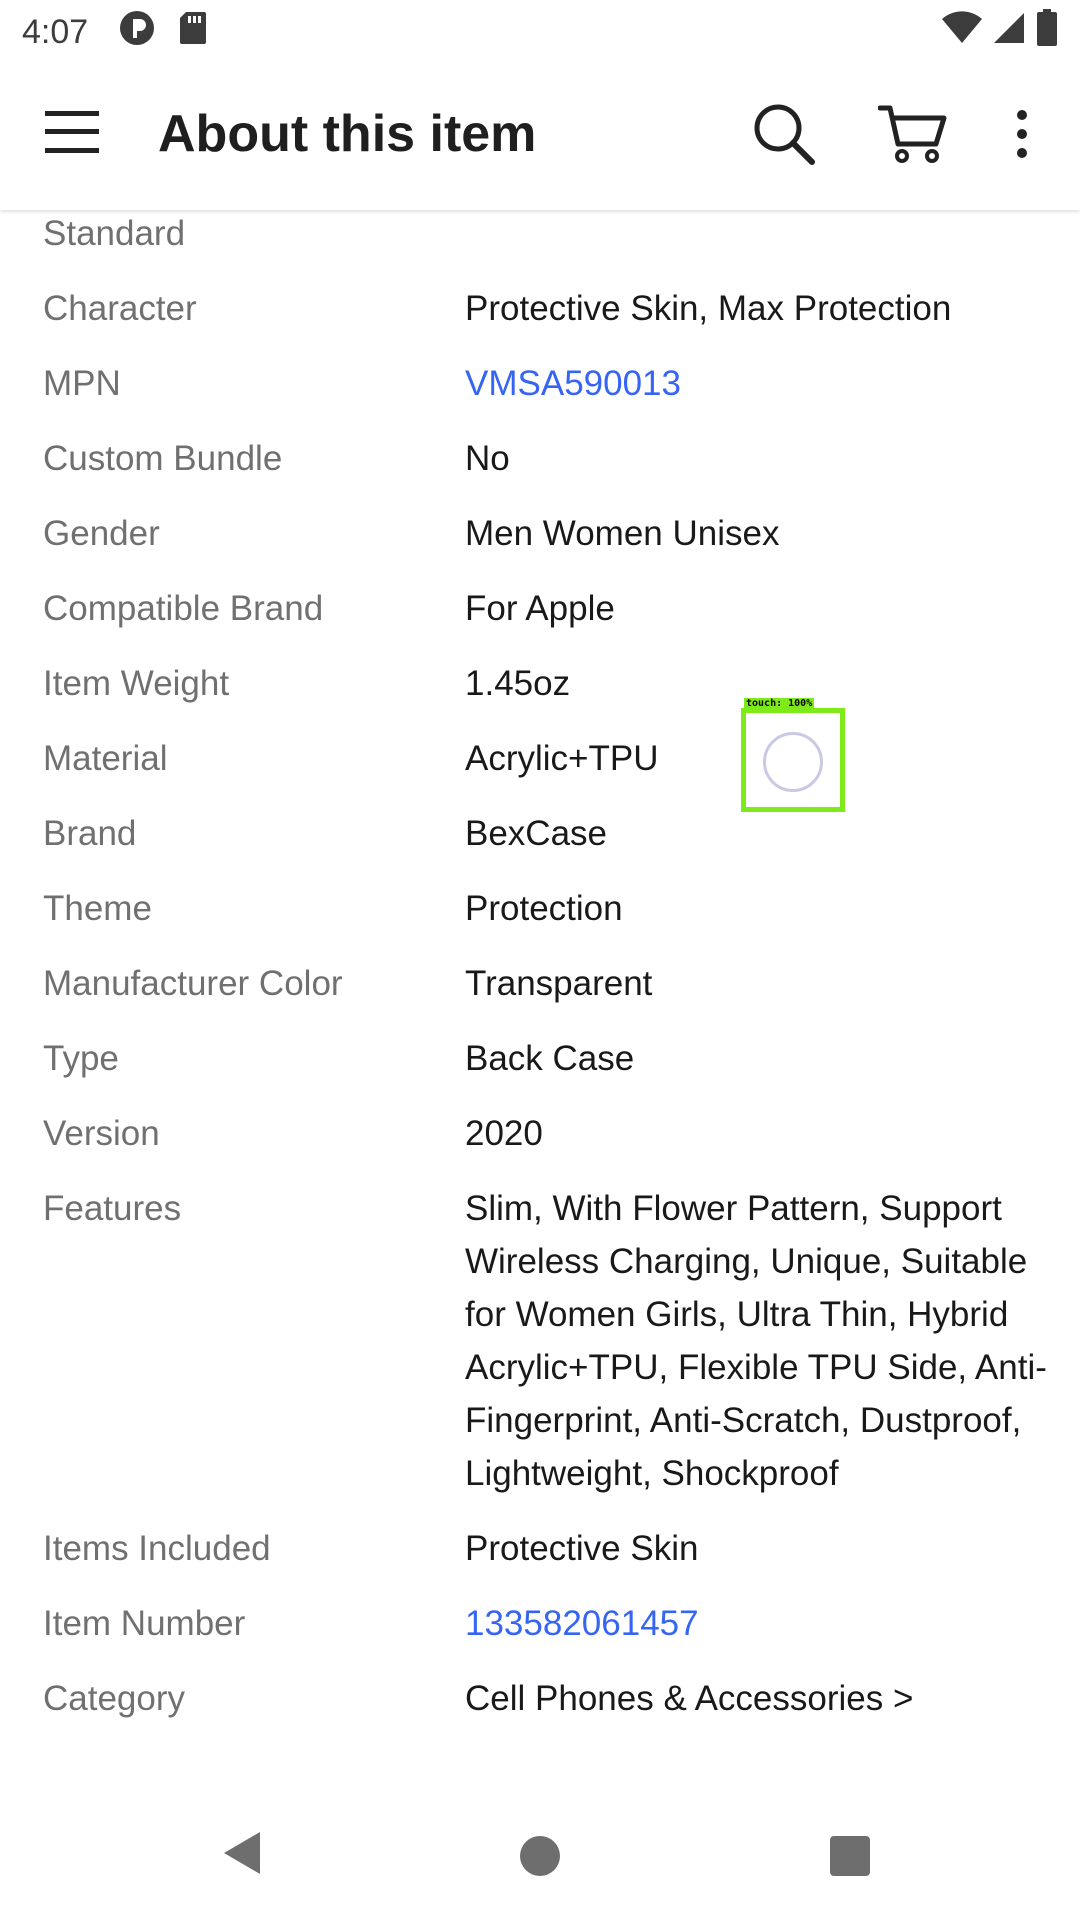  I want to click on spec-row: Brand BexCase, so click(540, 833).